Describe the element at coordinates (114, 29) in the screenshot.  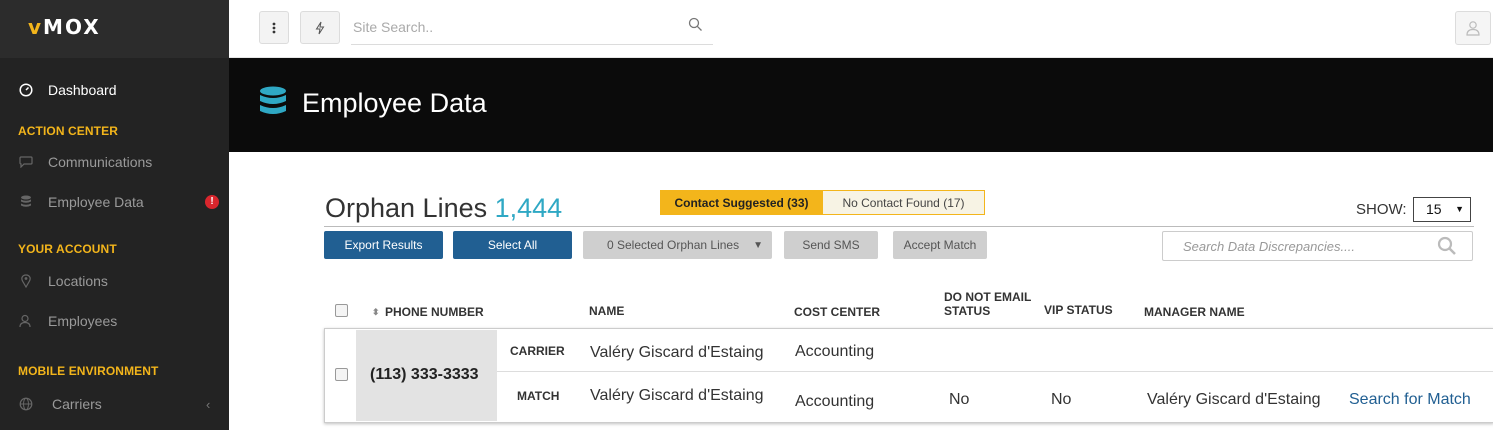
I see `logo-bar: vMOX` at that location.